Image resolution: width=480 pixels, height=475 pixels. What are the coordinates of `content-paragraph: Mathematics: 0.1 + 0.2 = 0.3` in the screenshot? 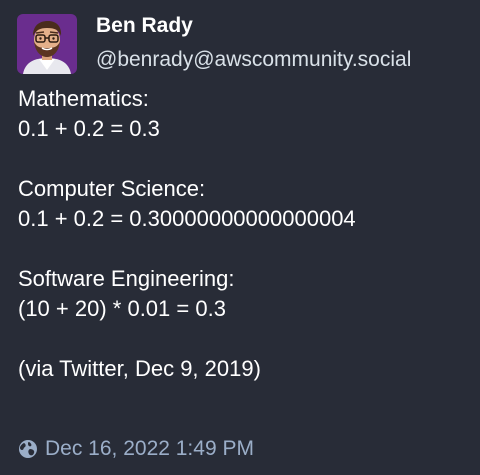 It's located at (243, 114).